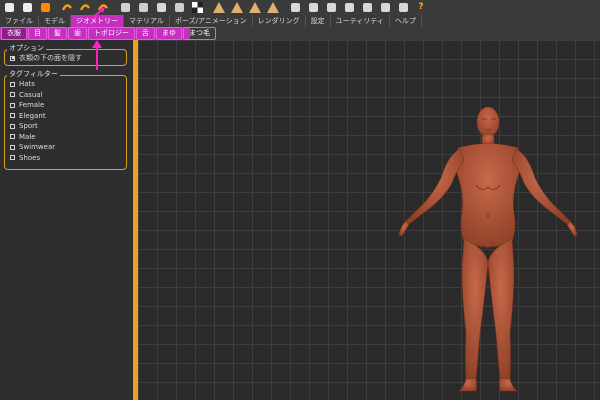 The image size is (600, 400). What do you see at coordinates (161, 7) in the screenshot?
I see `figure-icon` at bounding box center [161, 7].